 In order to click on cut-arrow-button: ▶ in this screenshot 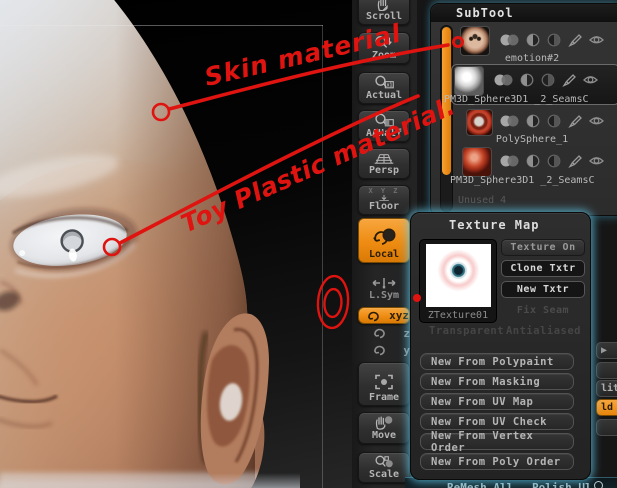, I will do `click(606, 350)`.